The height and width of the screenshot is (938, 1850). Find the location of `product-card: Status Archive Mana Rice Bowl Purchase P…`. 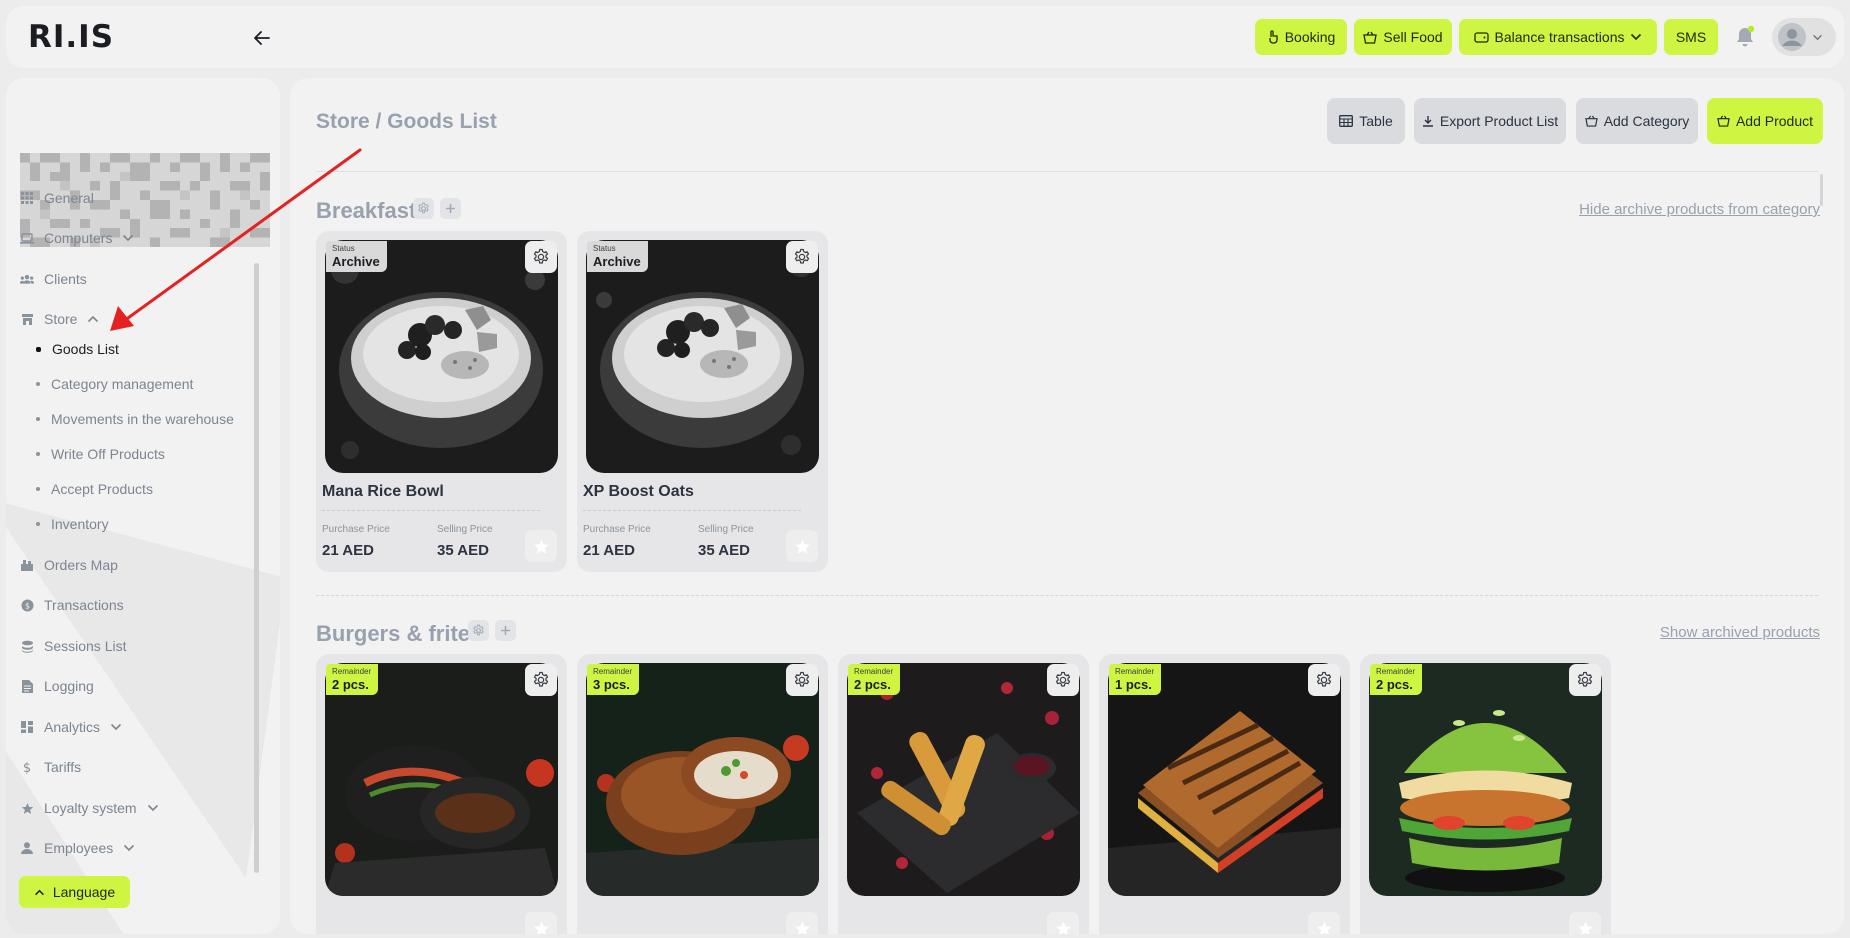

product-card: Status Archive Mana Rice Bowl Purchase P… is located at coordinates (441, 401).